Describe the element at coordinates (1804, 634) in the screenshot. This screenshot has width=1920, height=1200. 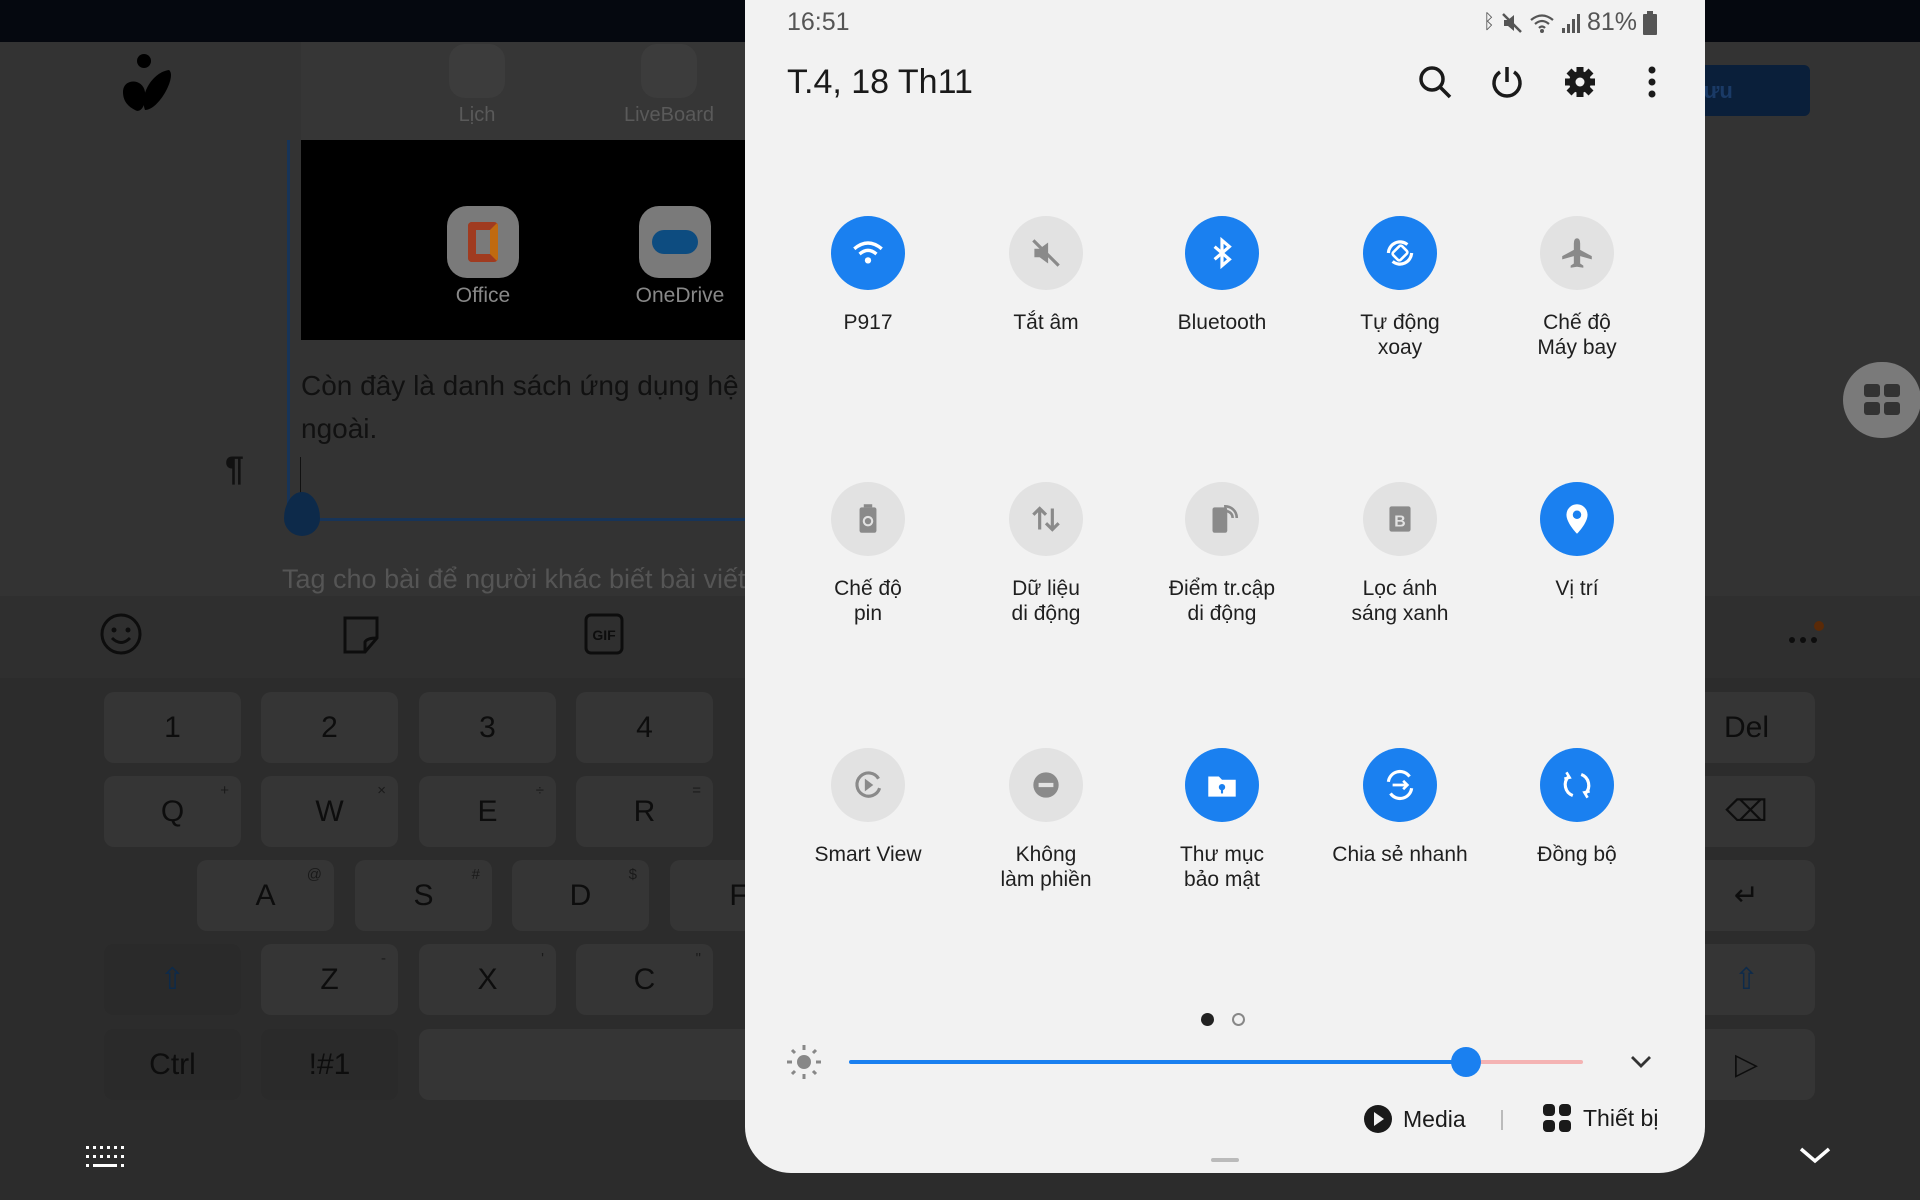
I see `more-options-icon` at that location.